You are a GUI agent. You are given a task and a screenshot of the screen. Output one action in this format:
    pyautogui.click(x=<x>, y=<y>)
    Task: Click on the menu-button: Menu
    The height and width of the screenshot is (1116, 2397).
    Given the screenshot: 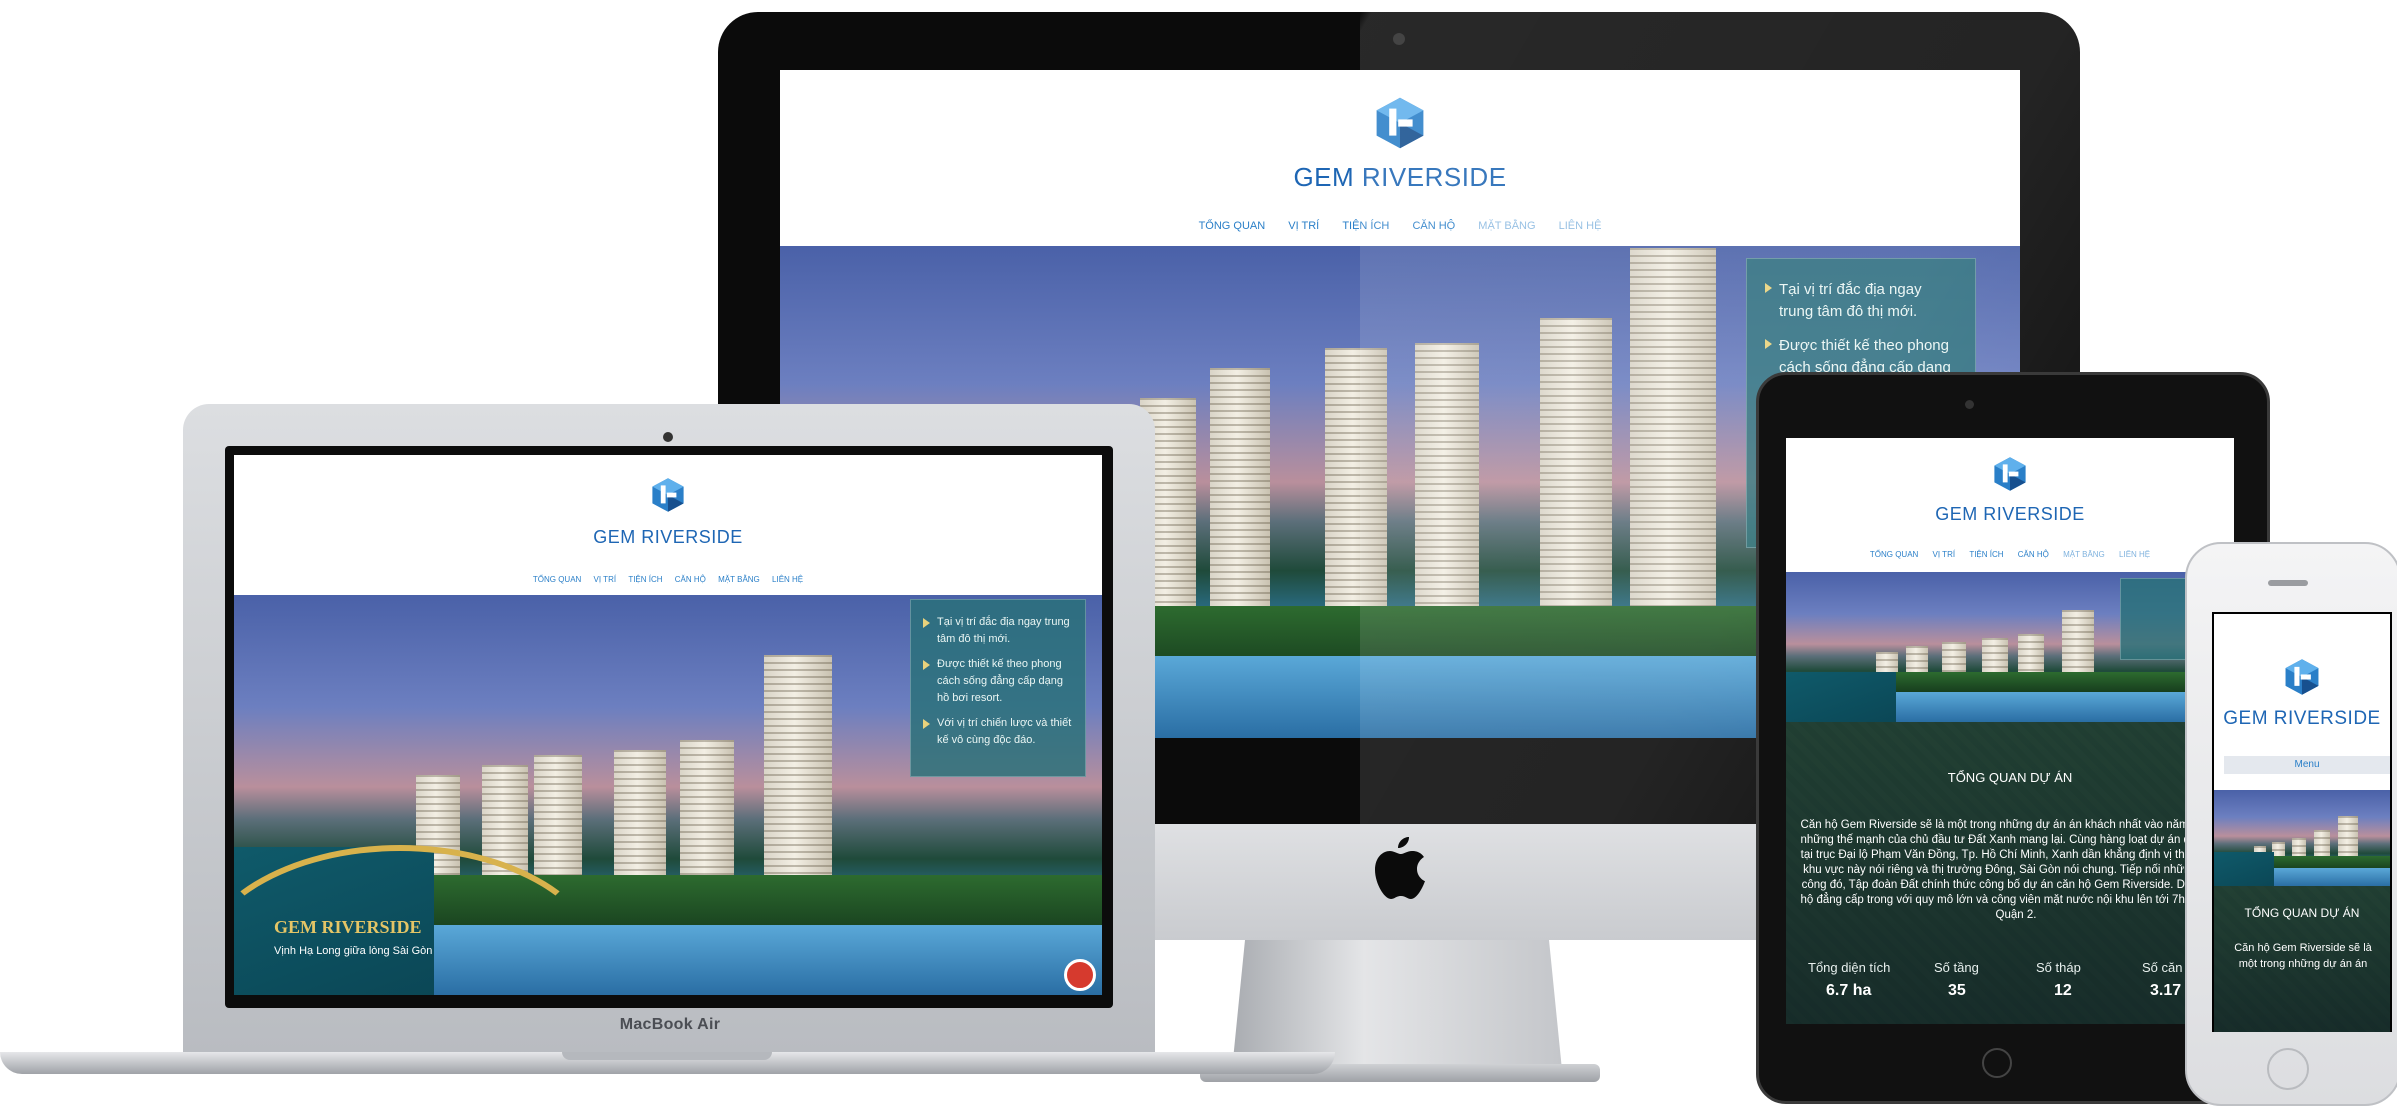 What is the action you would take?
    pyautogui.click(x=2307, y=765)
    